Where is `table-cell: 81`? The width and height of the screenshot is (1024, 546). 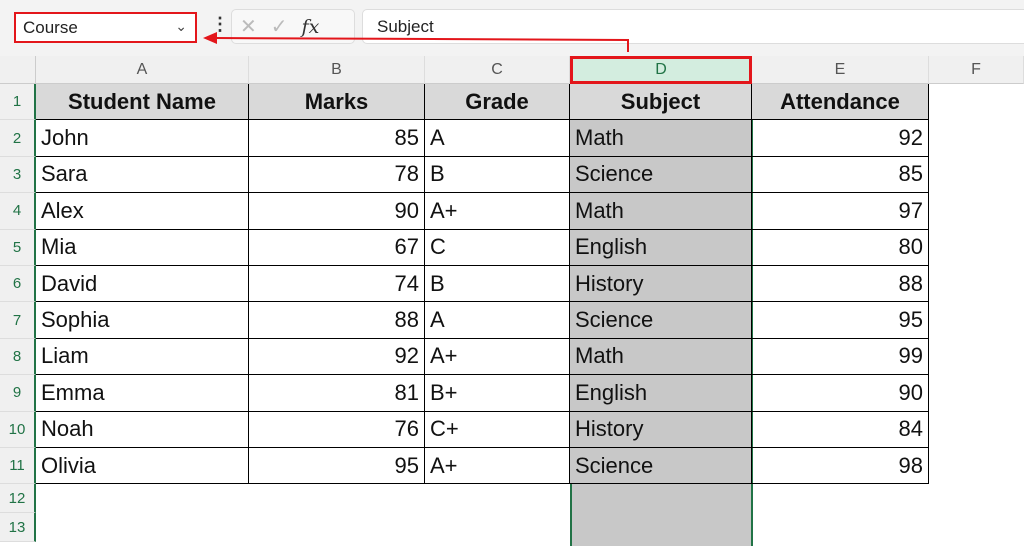 table-cell: 81 is located at coordinates (337, 393).